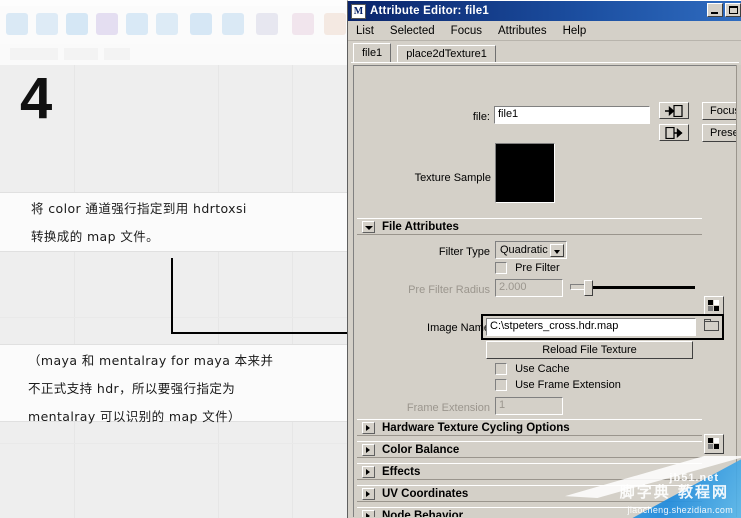 Image resolution: width=741 pixels, height=518 pixels. What do you see at coordinates (372, 52) in the screenshot?
I see `tab-file1: file1` at bounding box center [372, 52].